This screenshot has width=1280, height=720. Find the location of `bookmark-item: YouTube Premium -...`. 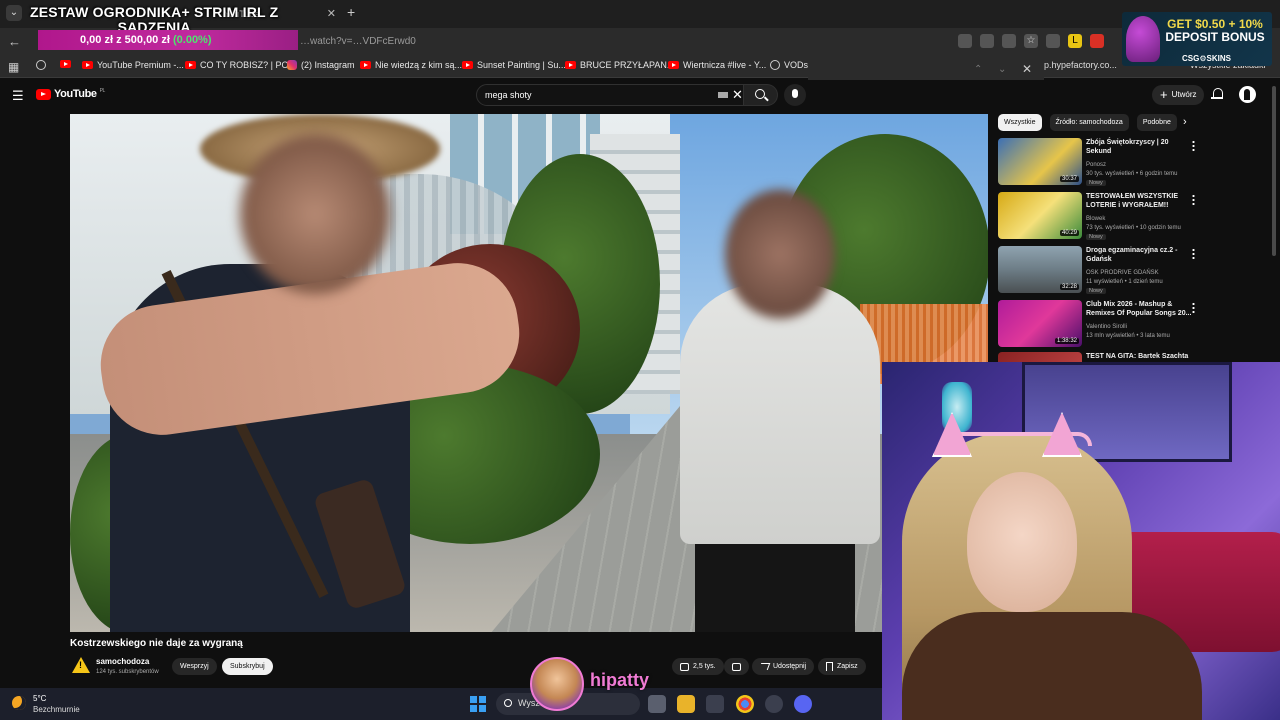

bookmark-item: YouTube Premium -... is located at coordinates (133, 65).